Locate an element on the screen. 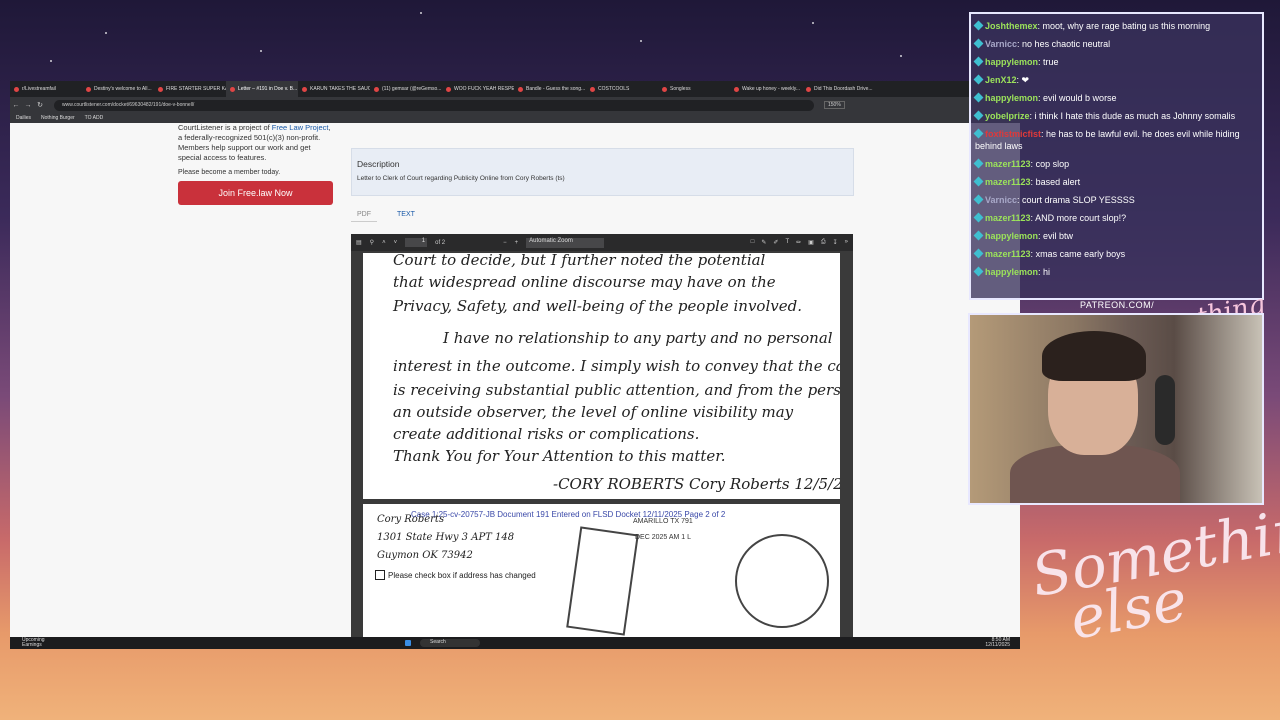 The image size is (1280, 720). patreon-text: PATREON.COM/ is located at coordinates (1117, 305).